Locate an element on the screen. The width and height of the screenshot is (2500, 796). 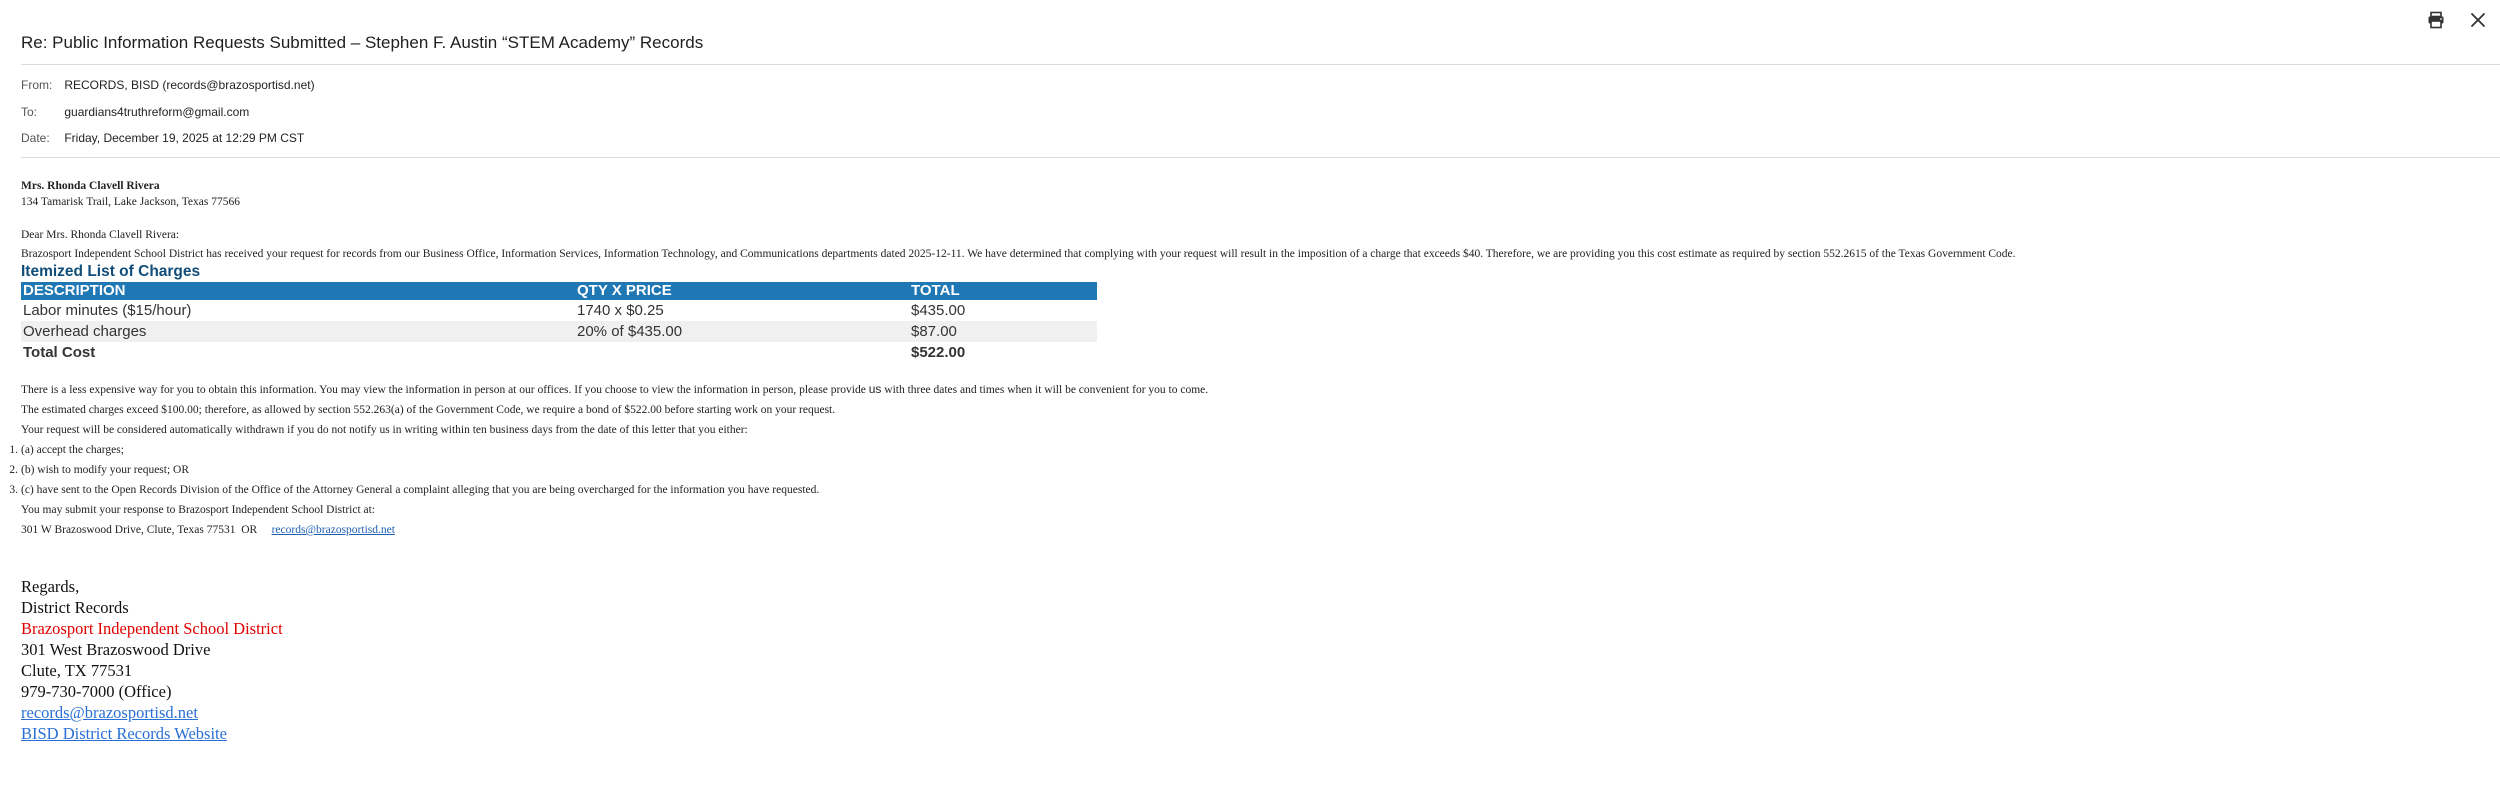
table-row: Overhead charges 20% of $435.00 $87.00 is located at coordinates (559, 331).